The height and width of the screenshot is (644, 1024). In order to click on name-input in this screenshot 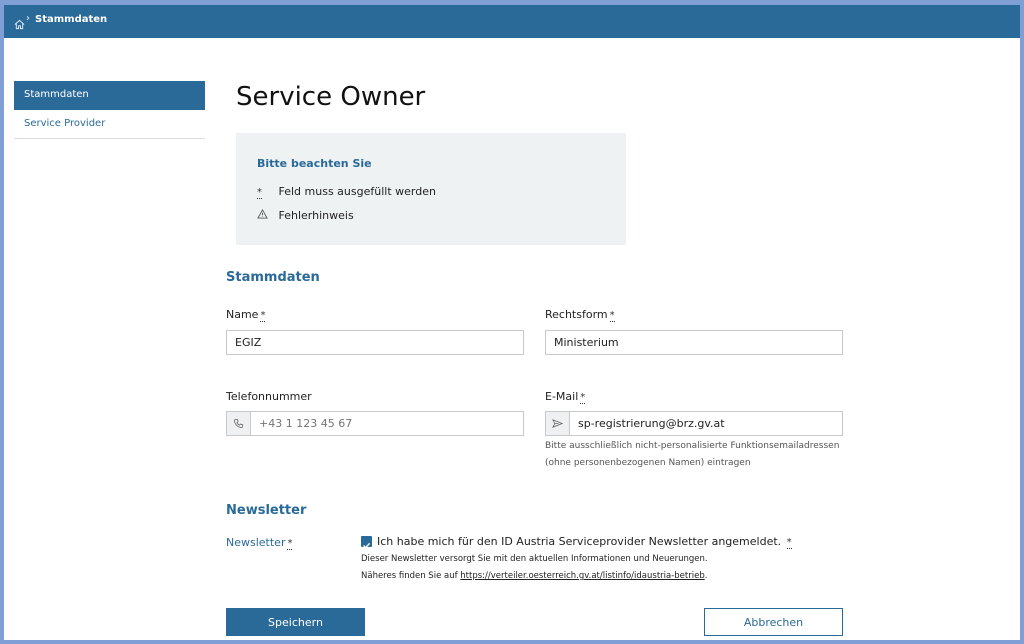, I will do `click(375, 342)`.